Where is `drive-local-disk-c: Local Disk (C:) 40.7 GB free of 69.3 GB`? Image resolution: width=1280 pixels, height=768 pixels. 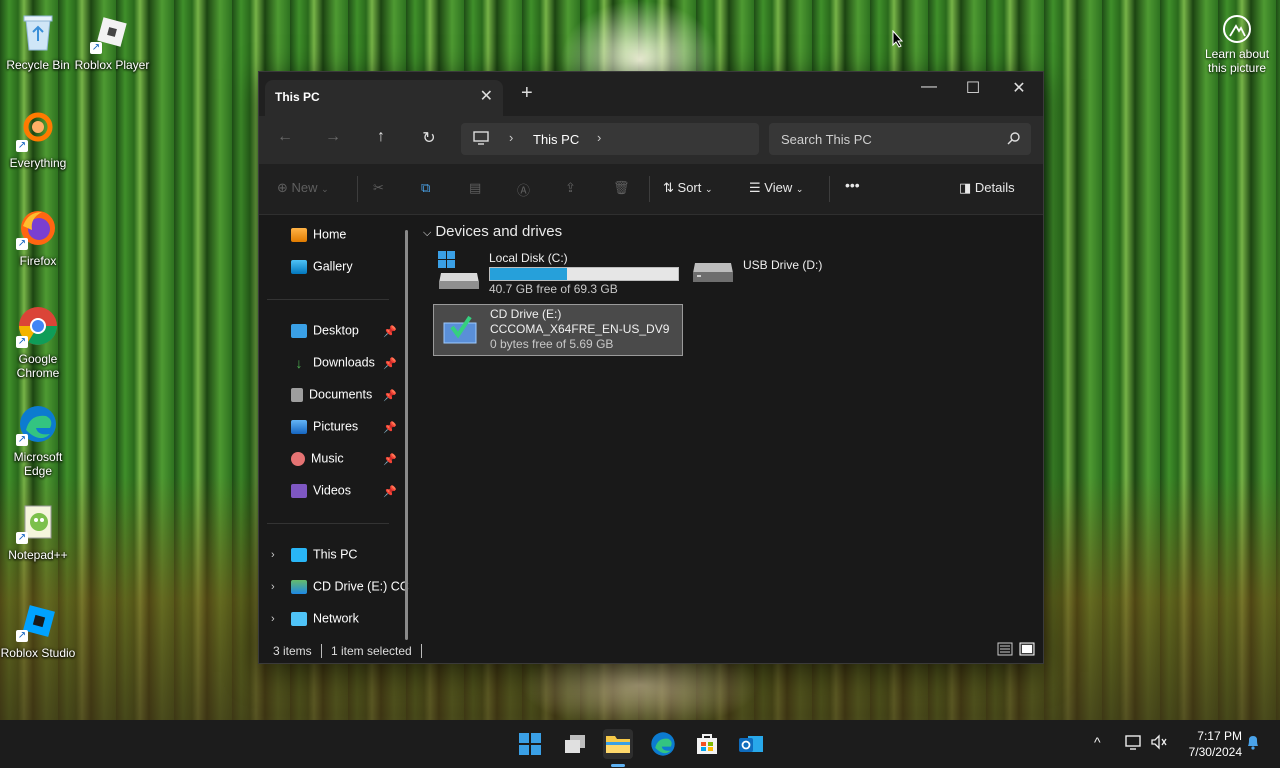 drive-local-disk-c: Local Disk (C:) 40.7 GB free of 69.3 GB is located at coordinates (562, 274).